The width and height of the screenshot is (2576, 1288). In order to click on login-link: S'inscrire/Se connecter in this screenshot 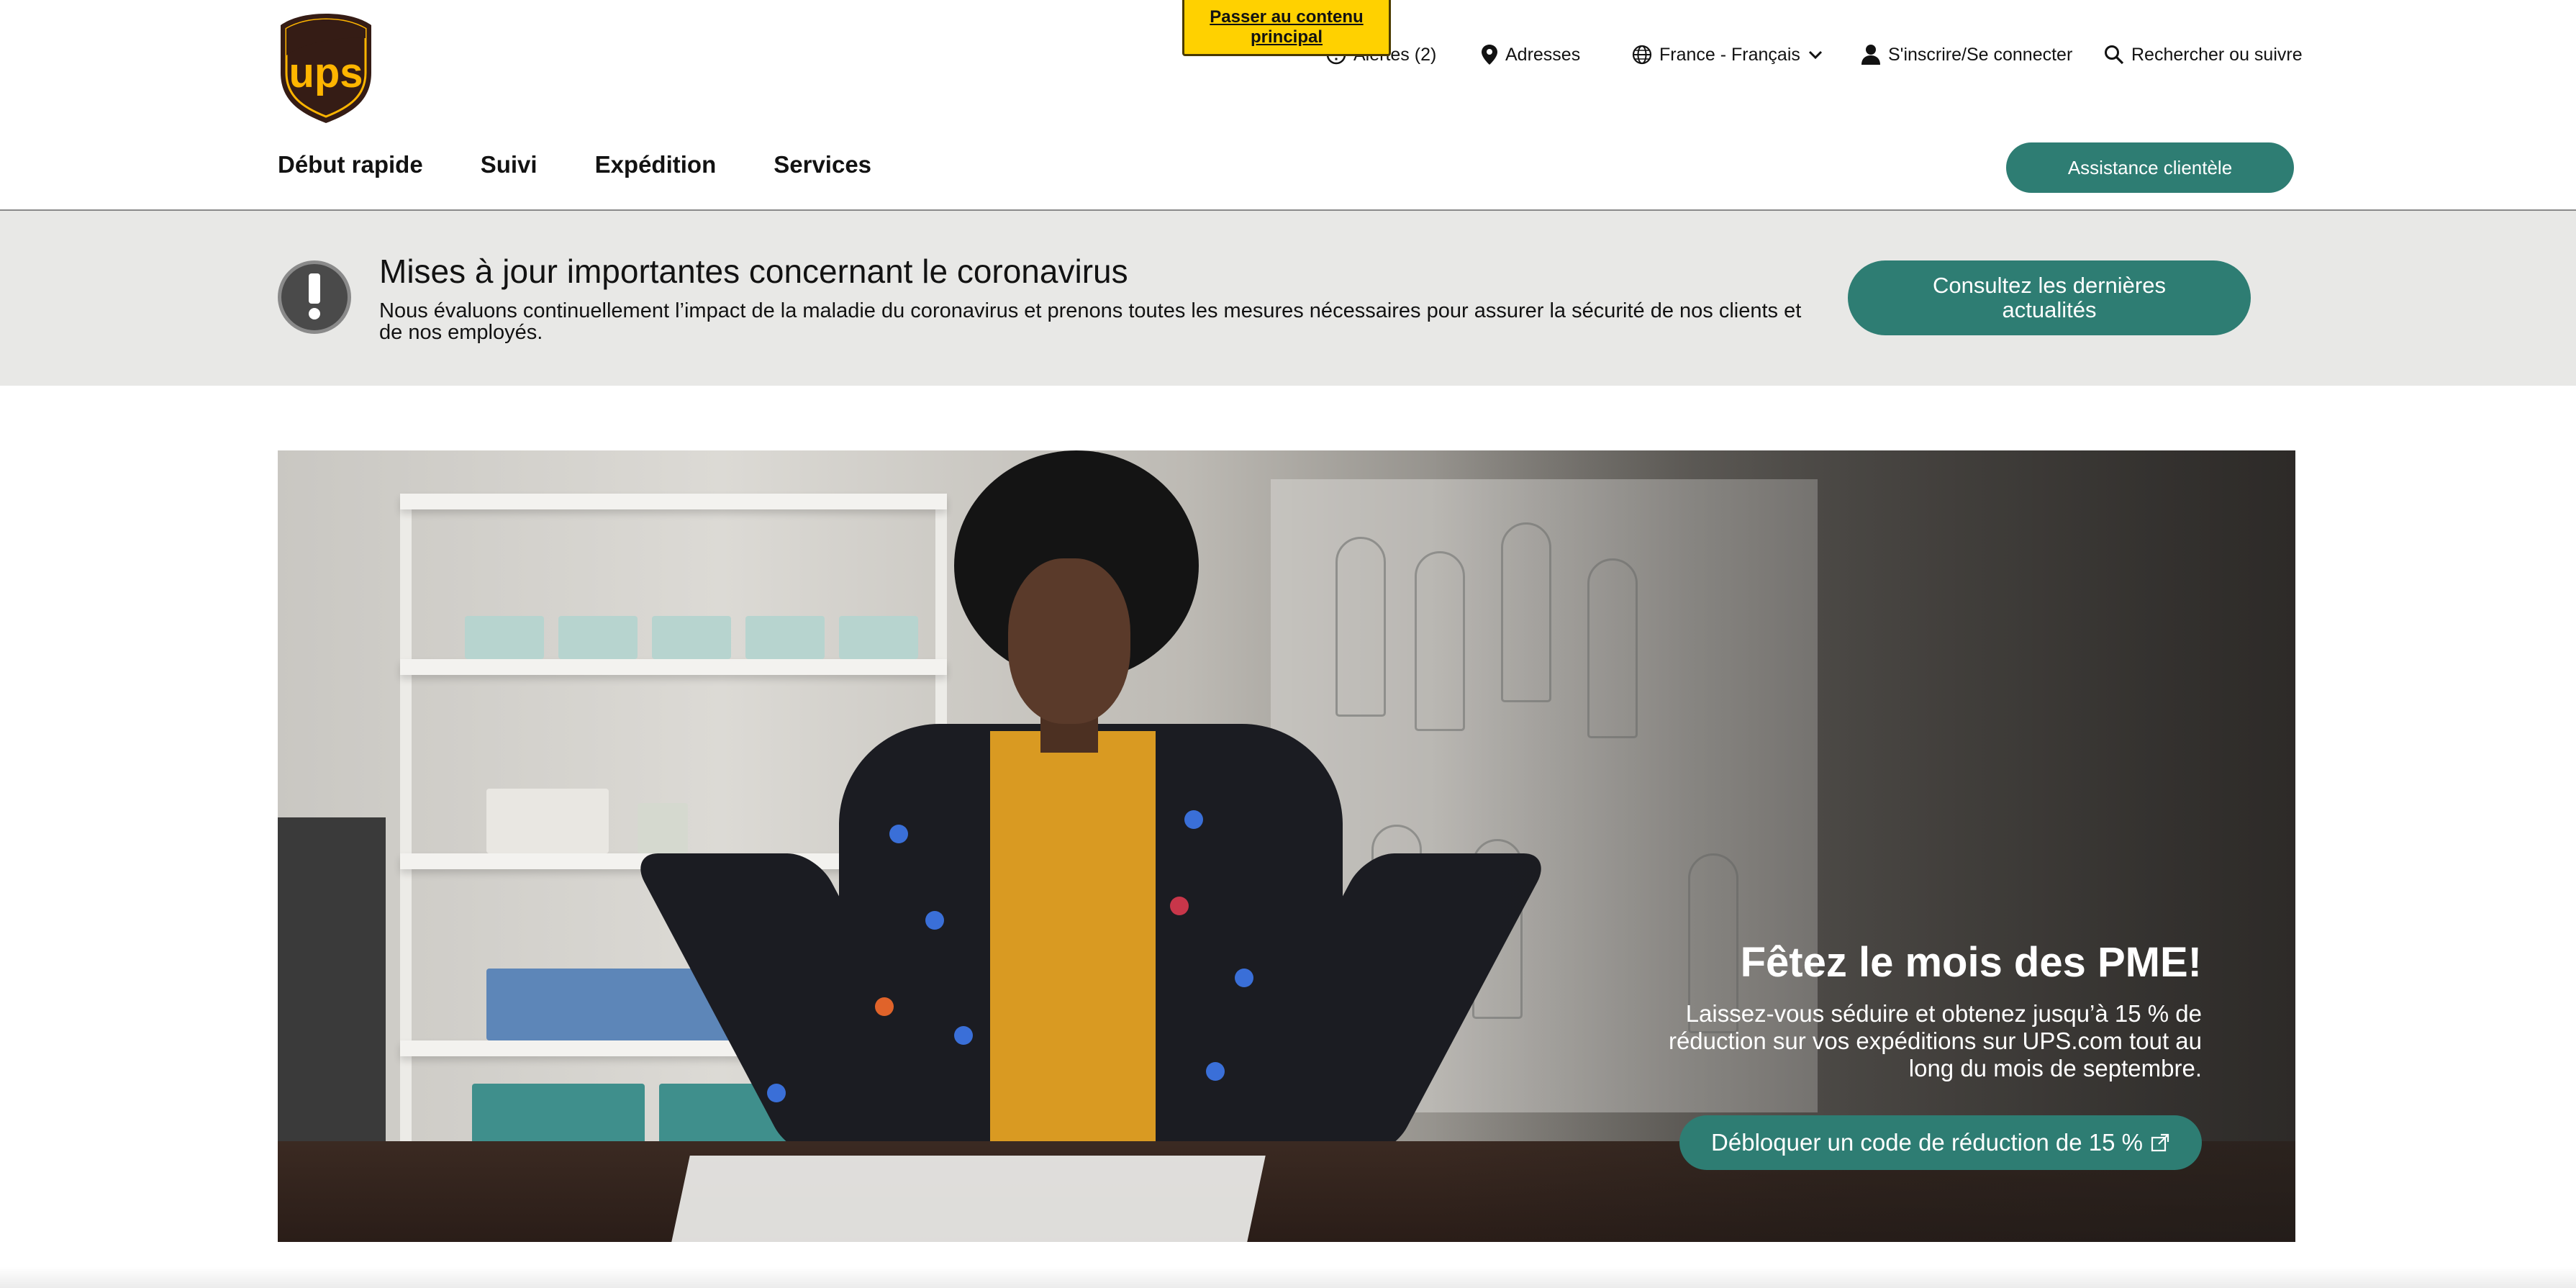, I will do `click(1966, 54)`.